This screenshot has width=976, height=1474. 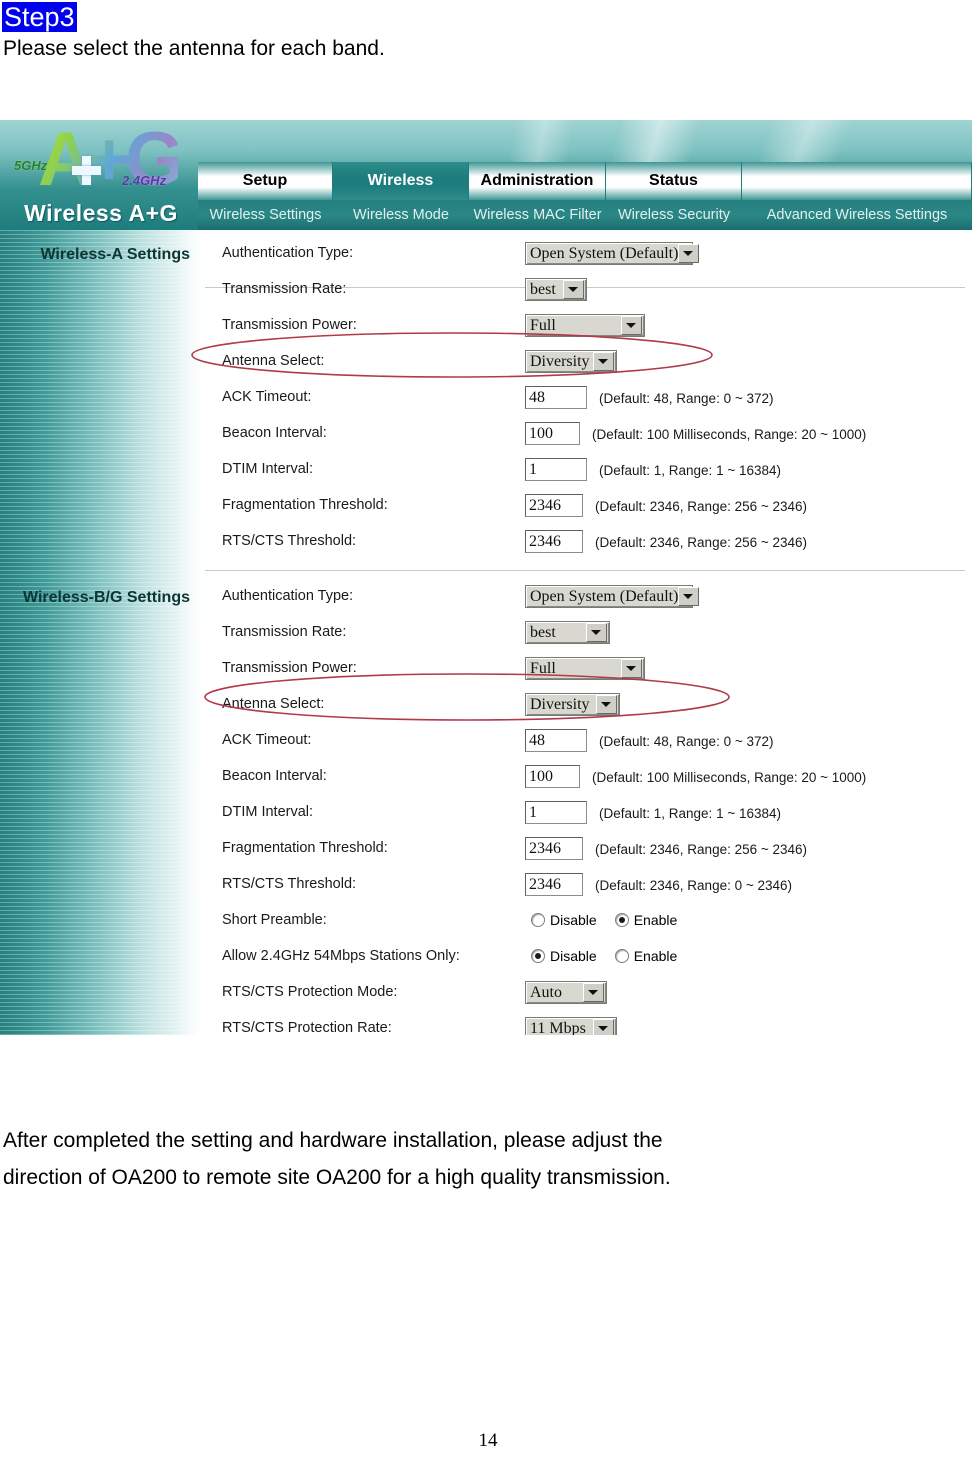 What do you see at coordinates (268, 469) in the screenshot?
I see `label-a-dtim-interval: DTIM Interval:` at bounding box center [268, 469].